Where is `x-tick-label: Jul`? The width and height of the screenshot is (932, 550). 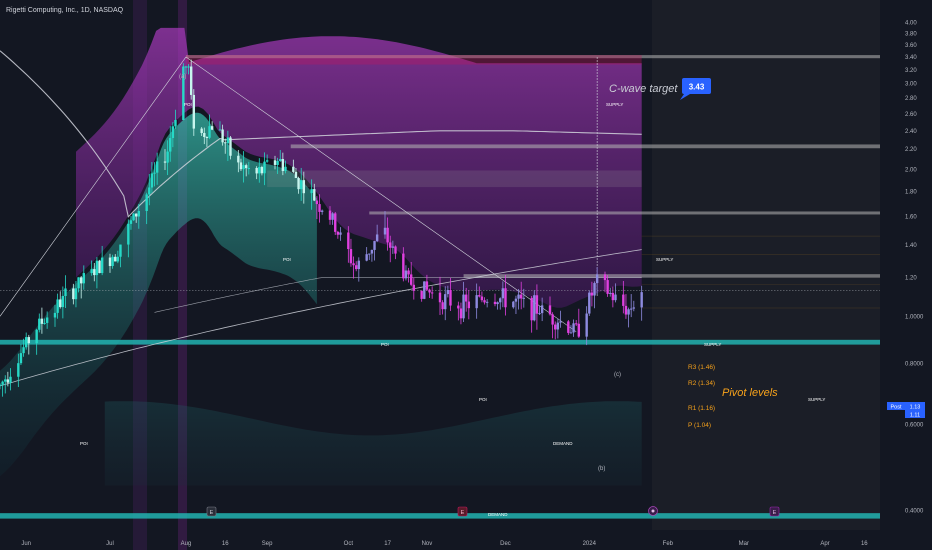
x-tick-label: Jul is located at coordinates (110, 544).